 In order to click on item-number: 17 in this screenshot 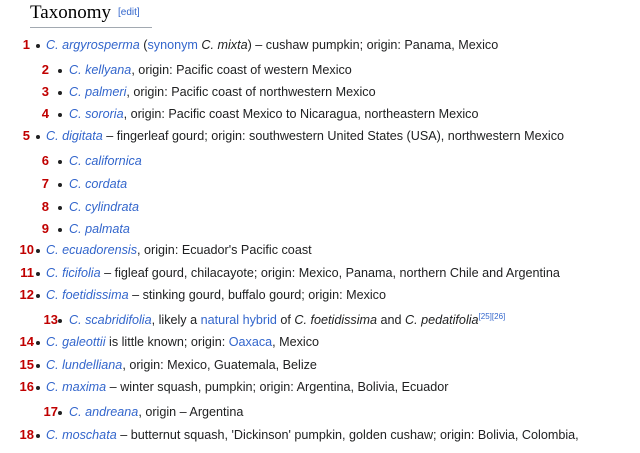, I will do `click(50, 411)`.